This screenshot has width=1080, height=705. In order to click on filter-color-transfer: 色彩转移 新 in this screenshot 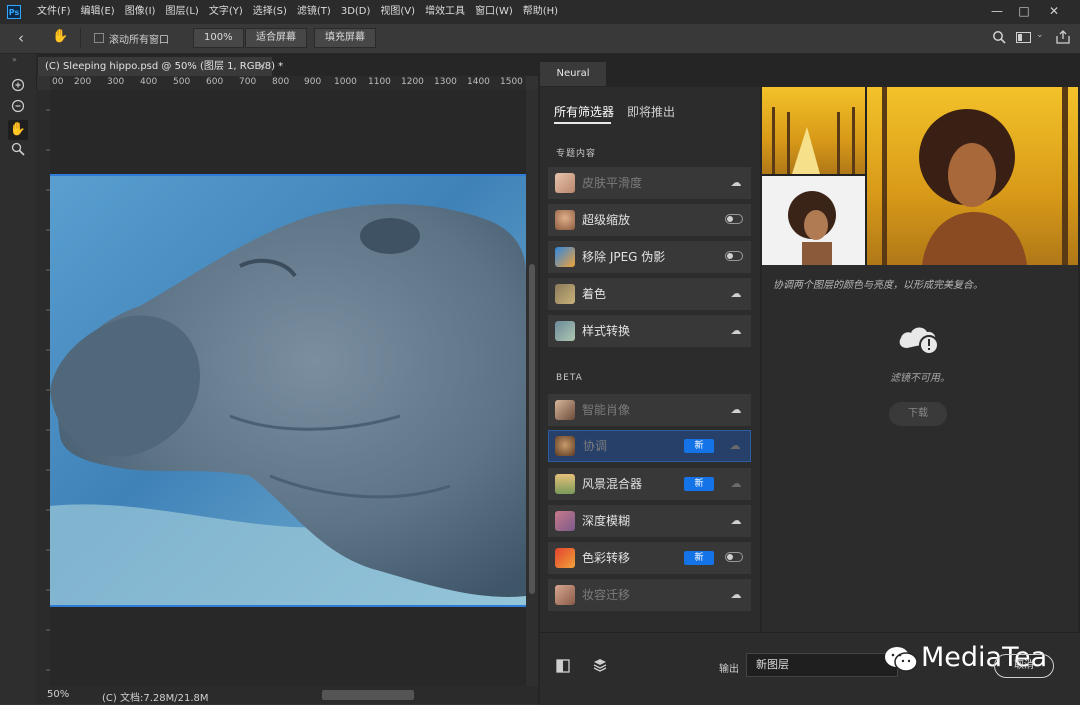, I will do `click(649, 558)`.